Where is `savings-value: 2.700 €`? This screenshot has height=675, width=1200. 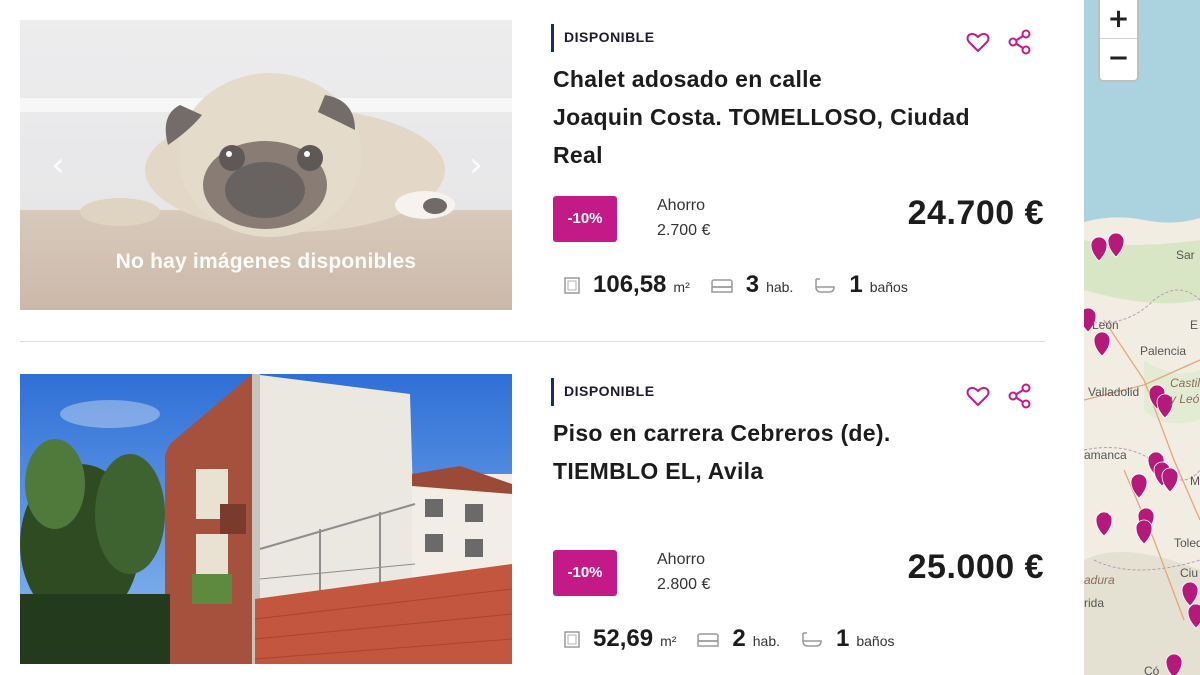
savings-value: 2.700 € is located at coordinates (684, 230).